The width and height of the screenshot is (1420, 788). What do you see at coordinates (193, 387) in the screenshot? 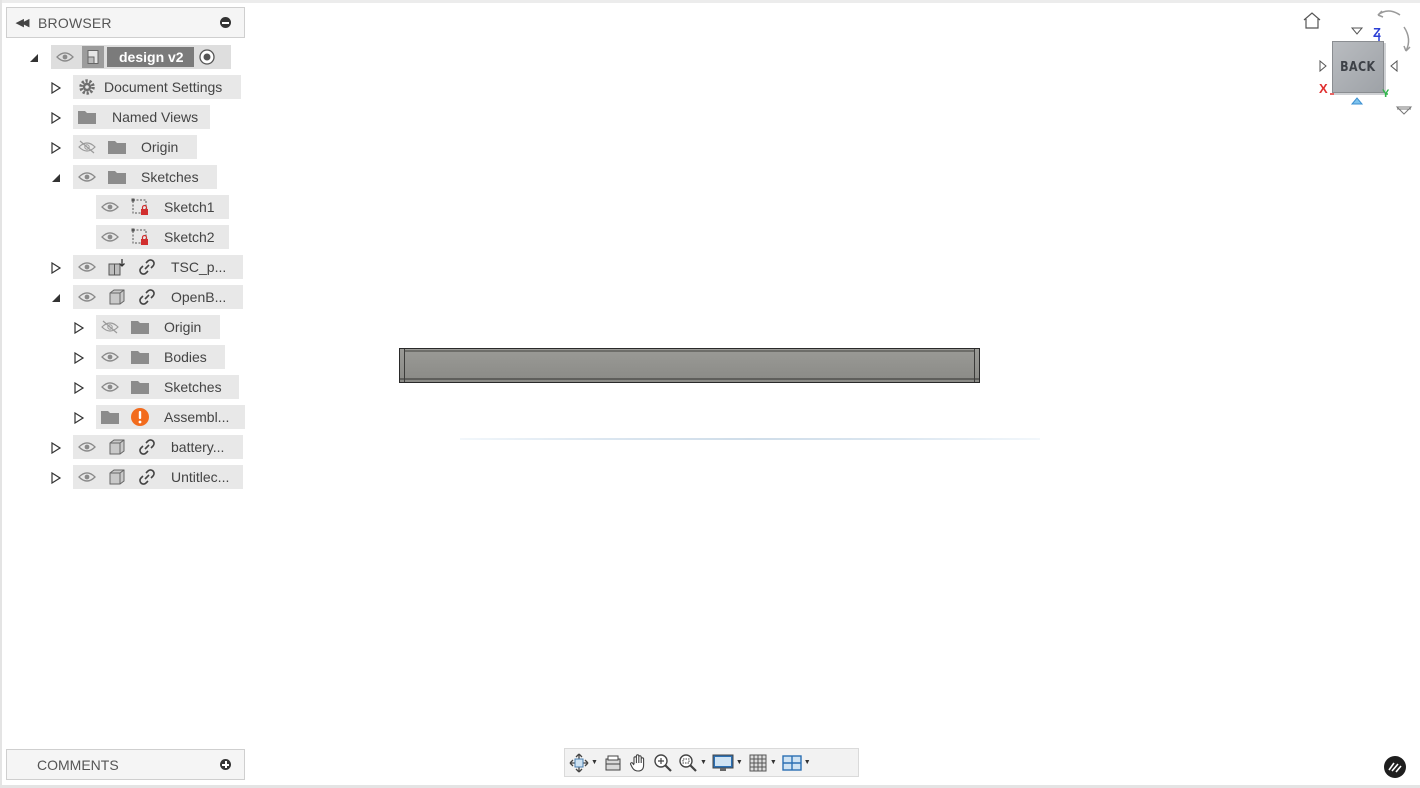
I see `tree-item-label: Sketches` at bounding box center [193, 387].